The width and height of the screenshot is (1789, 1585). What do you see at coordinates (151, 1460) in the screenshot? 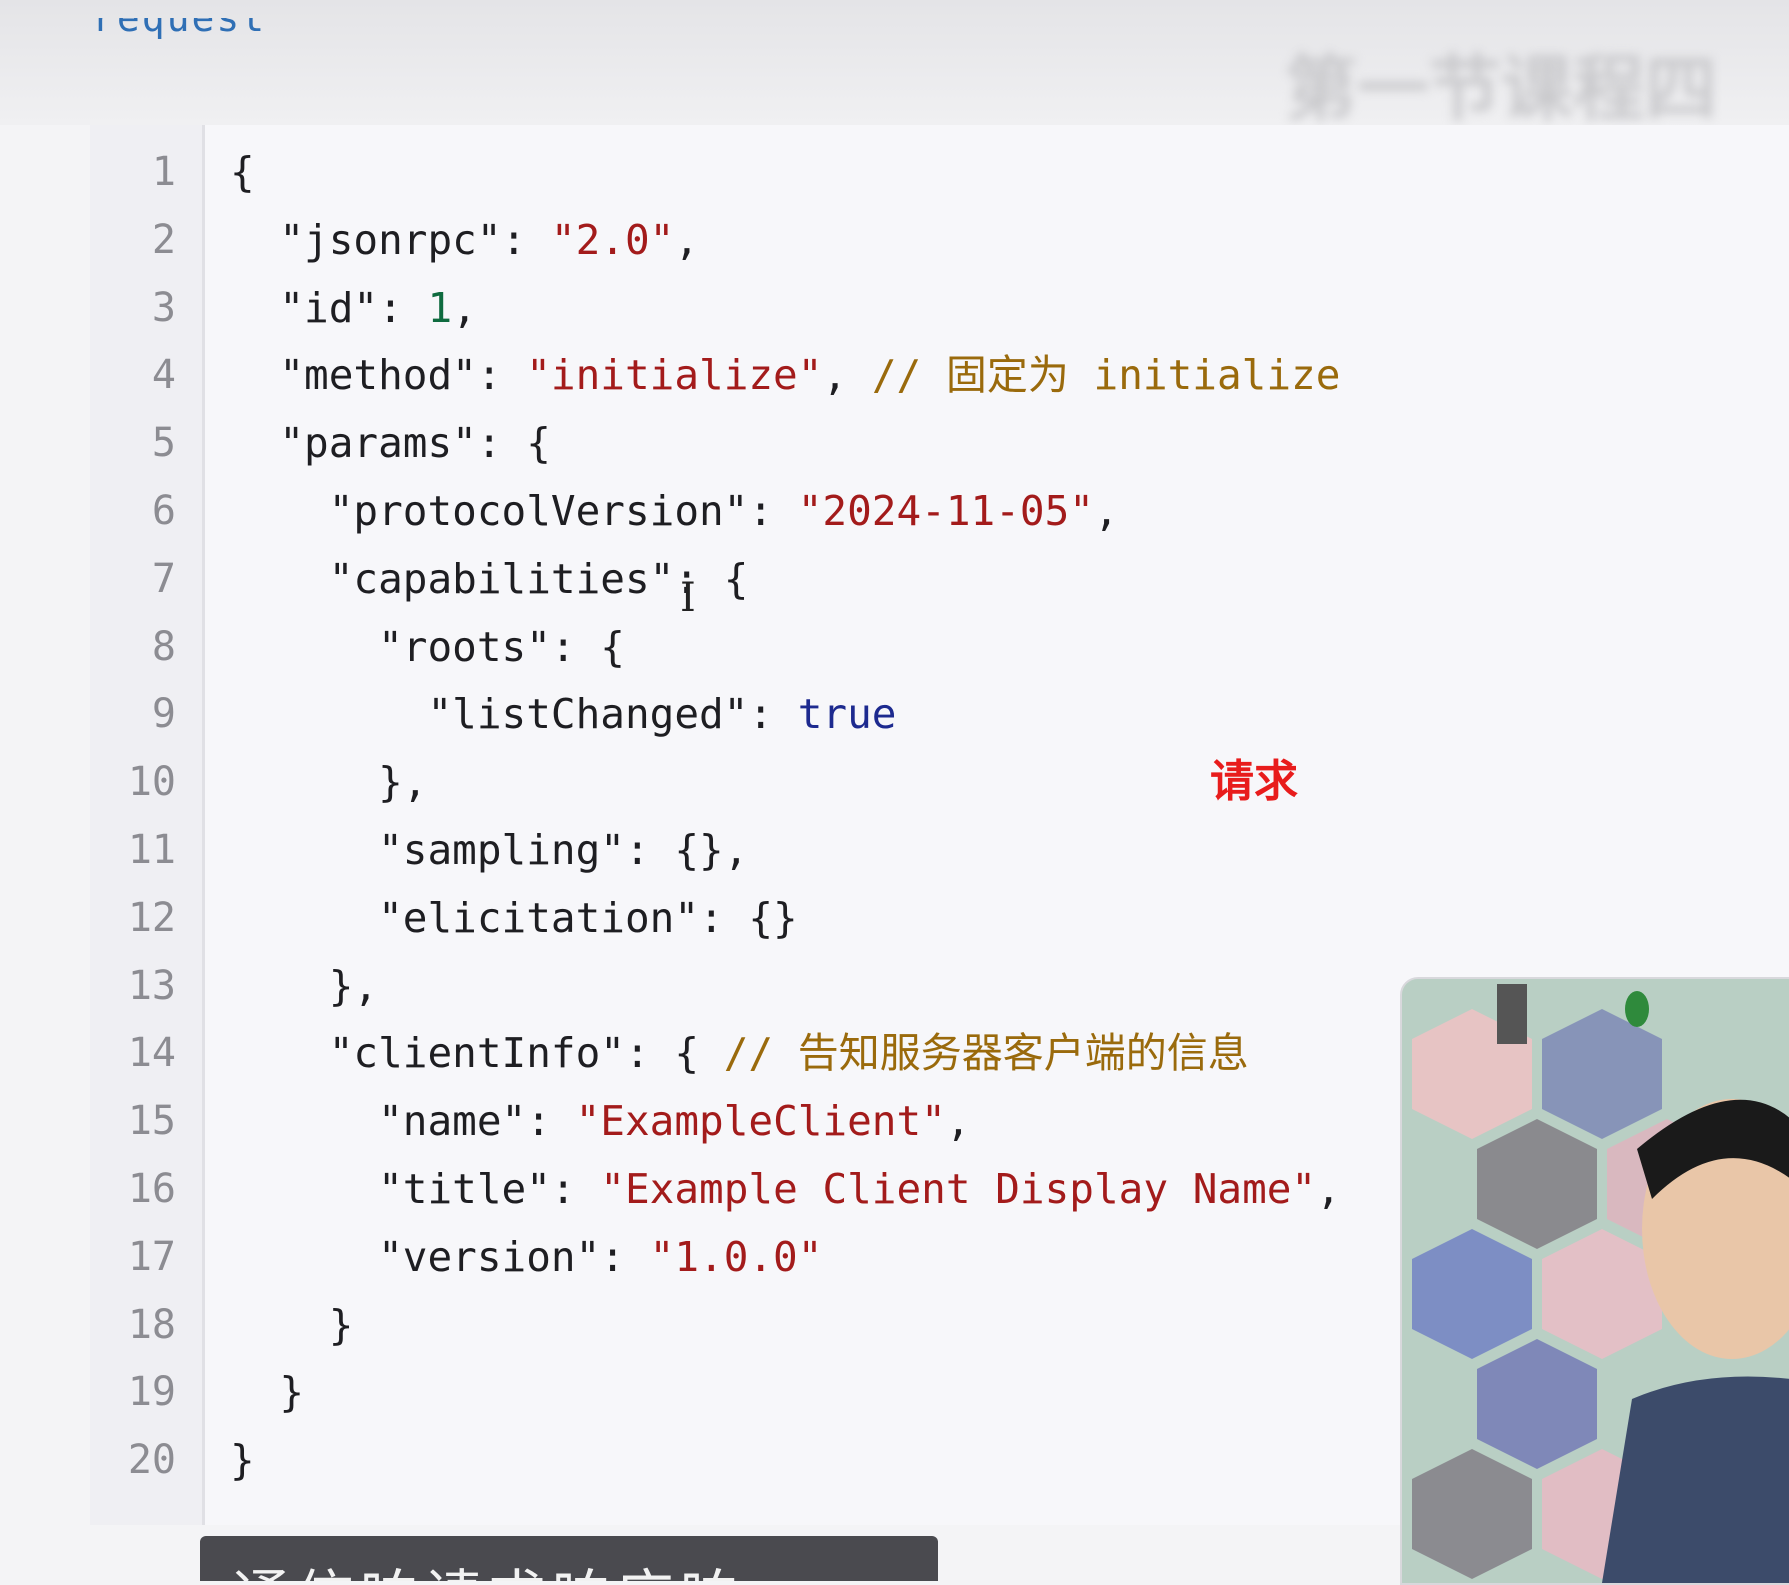
I see `line-number: 20` at bounding box center [151, 1460].